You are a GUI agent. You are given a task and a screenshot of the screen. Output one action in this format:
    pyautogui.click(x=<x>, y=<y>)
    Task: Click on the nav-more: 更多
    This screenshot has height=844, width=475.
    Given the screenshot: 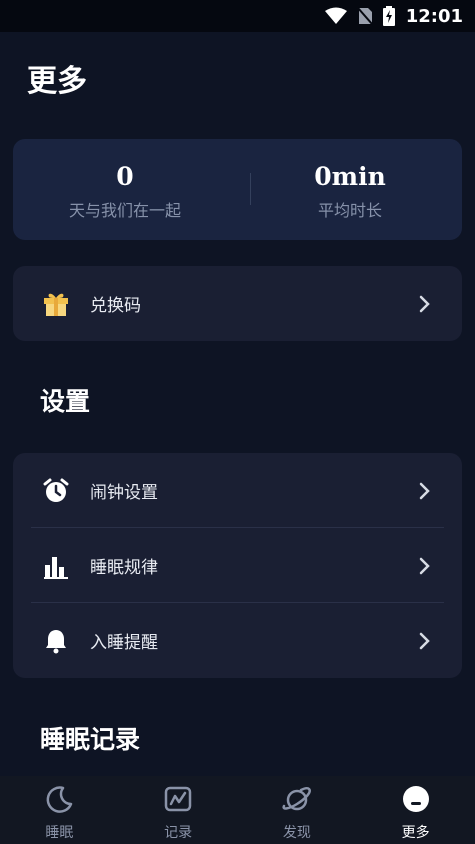 What is the action you would take?
    pyautogui.click(x=415, y=810)
    